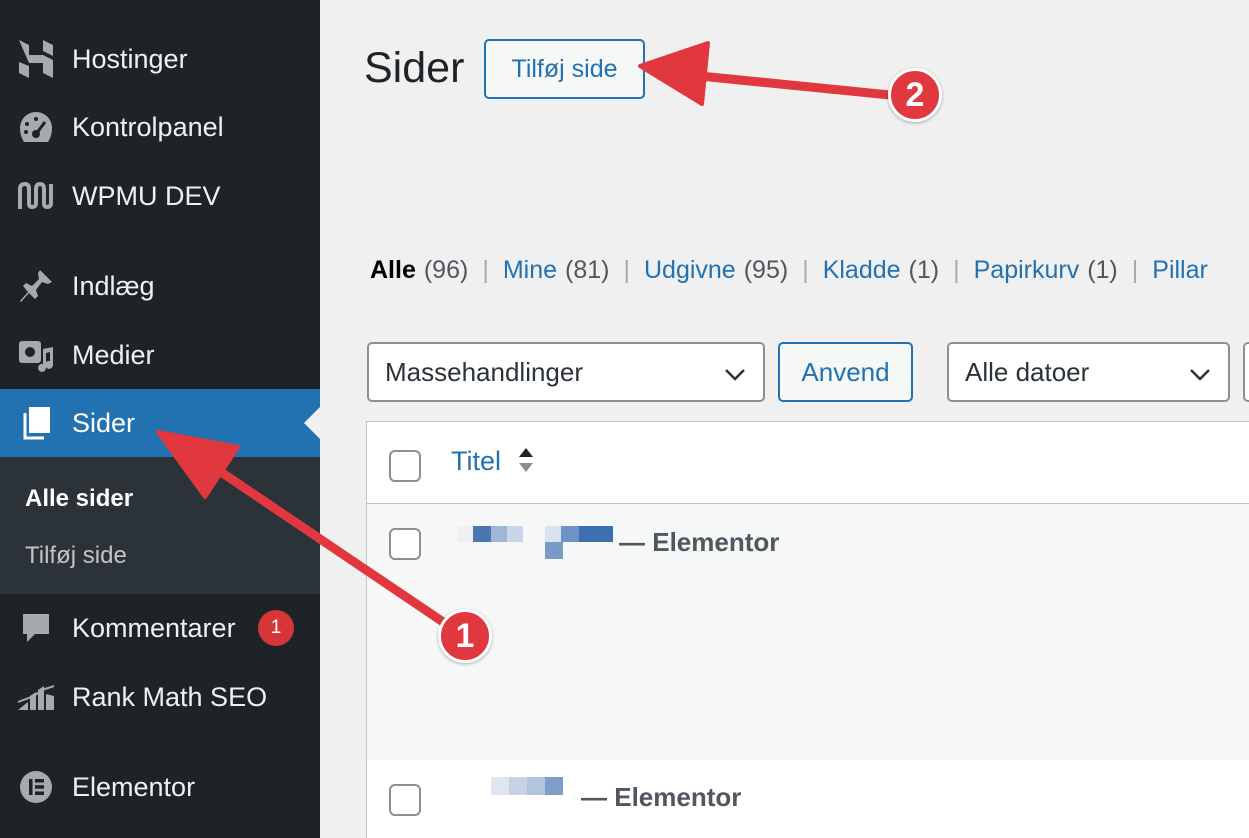 The image size is (1249, 838). I want to click on filter-papirkurv: Papirkurv, so click(1027, 270).